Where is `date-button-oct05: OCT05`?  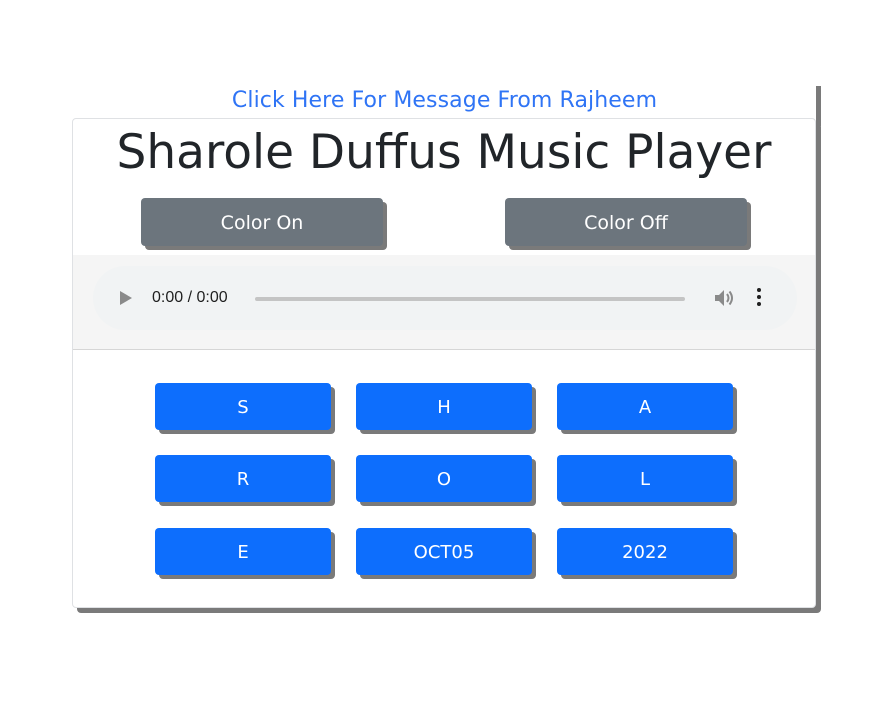 date-button-oct05: OCT05 is located at coordinates (444, 551).